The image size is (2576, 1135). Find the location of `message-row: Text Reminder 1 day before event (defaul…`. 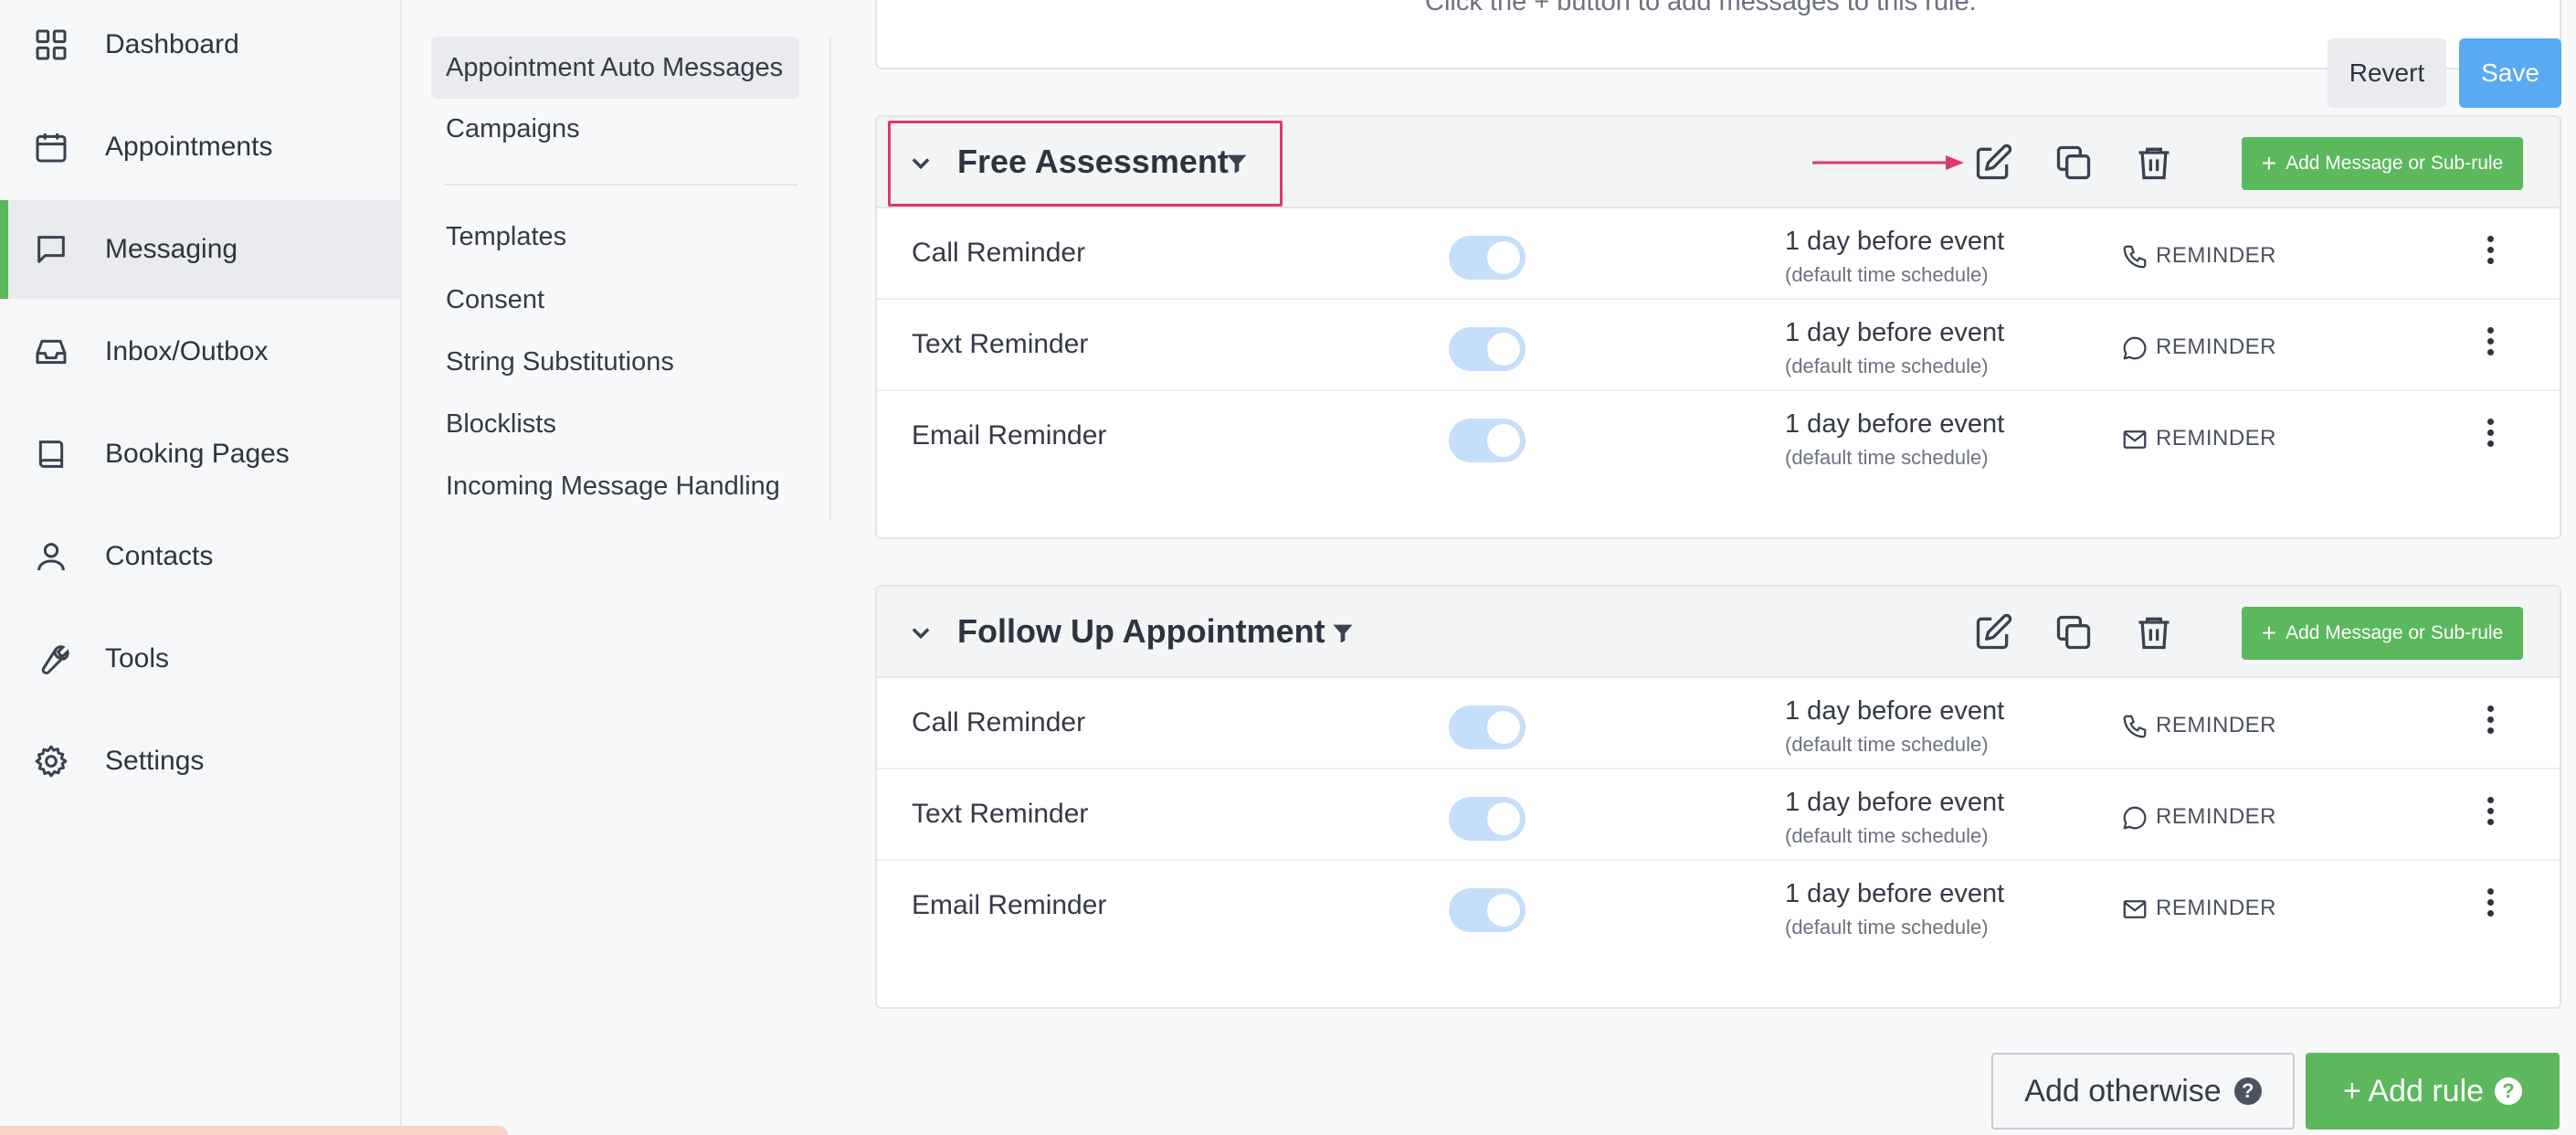

message-row: Text Reminder 1 day before event (defaul… is located at coordinates (1718, 815).